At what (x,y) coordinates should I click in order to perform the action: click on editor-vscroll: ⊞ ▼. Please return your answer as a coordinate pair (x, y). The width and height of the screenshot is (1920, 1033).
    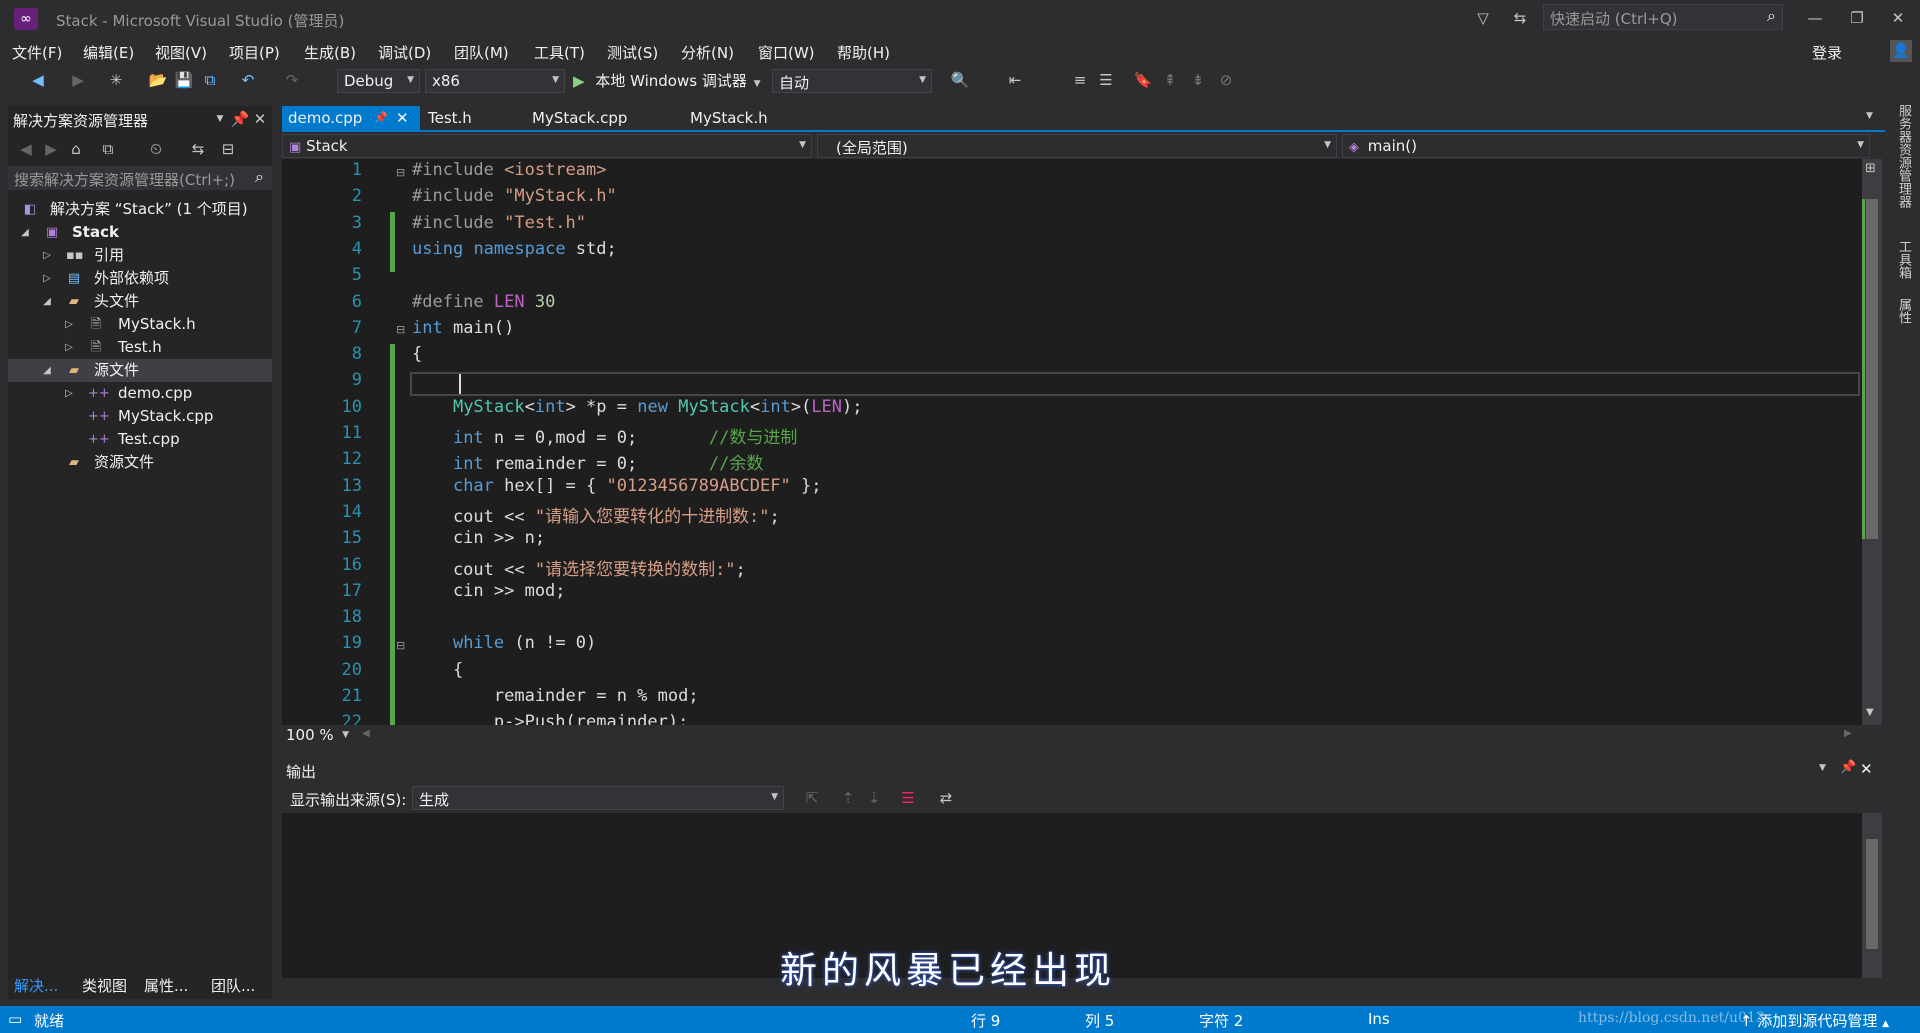
    Looking at the image, I should click on (1872, 442).